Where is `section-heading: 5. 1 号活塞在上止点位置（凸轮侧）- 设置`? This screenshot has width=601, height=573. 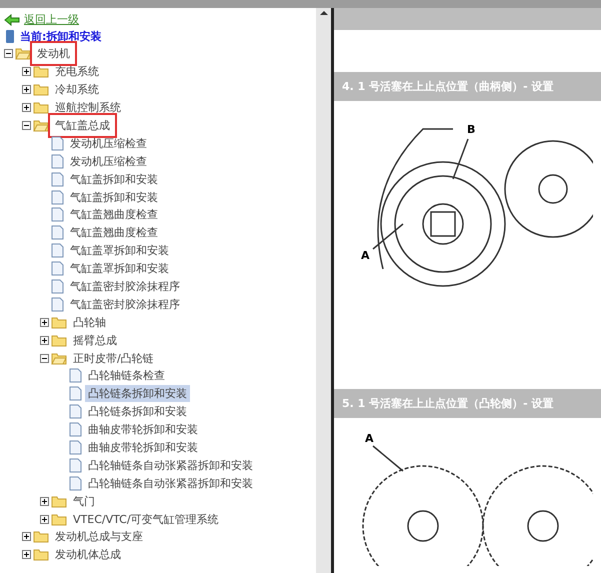 section-heading: 5. 1 号活塞在上止点位置（凸轮侧）- 设置 is located at coordinates (467, 403).